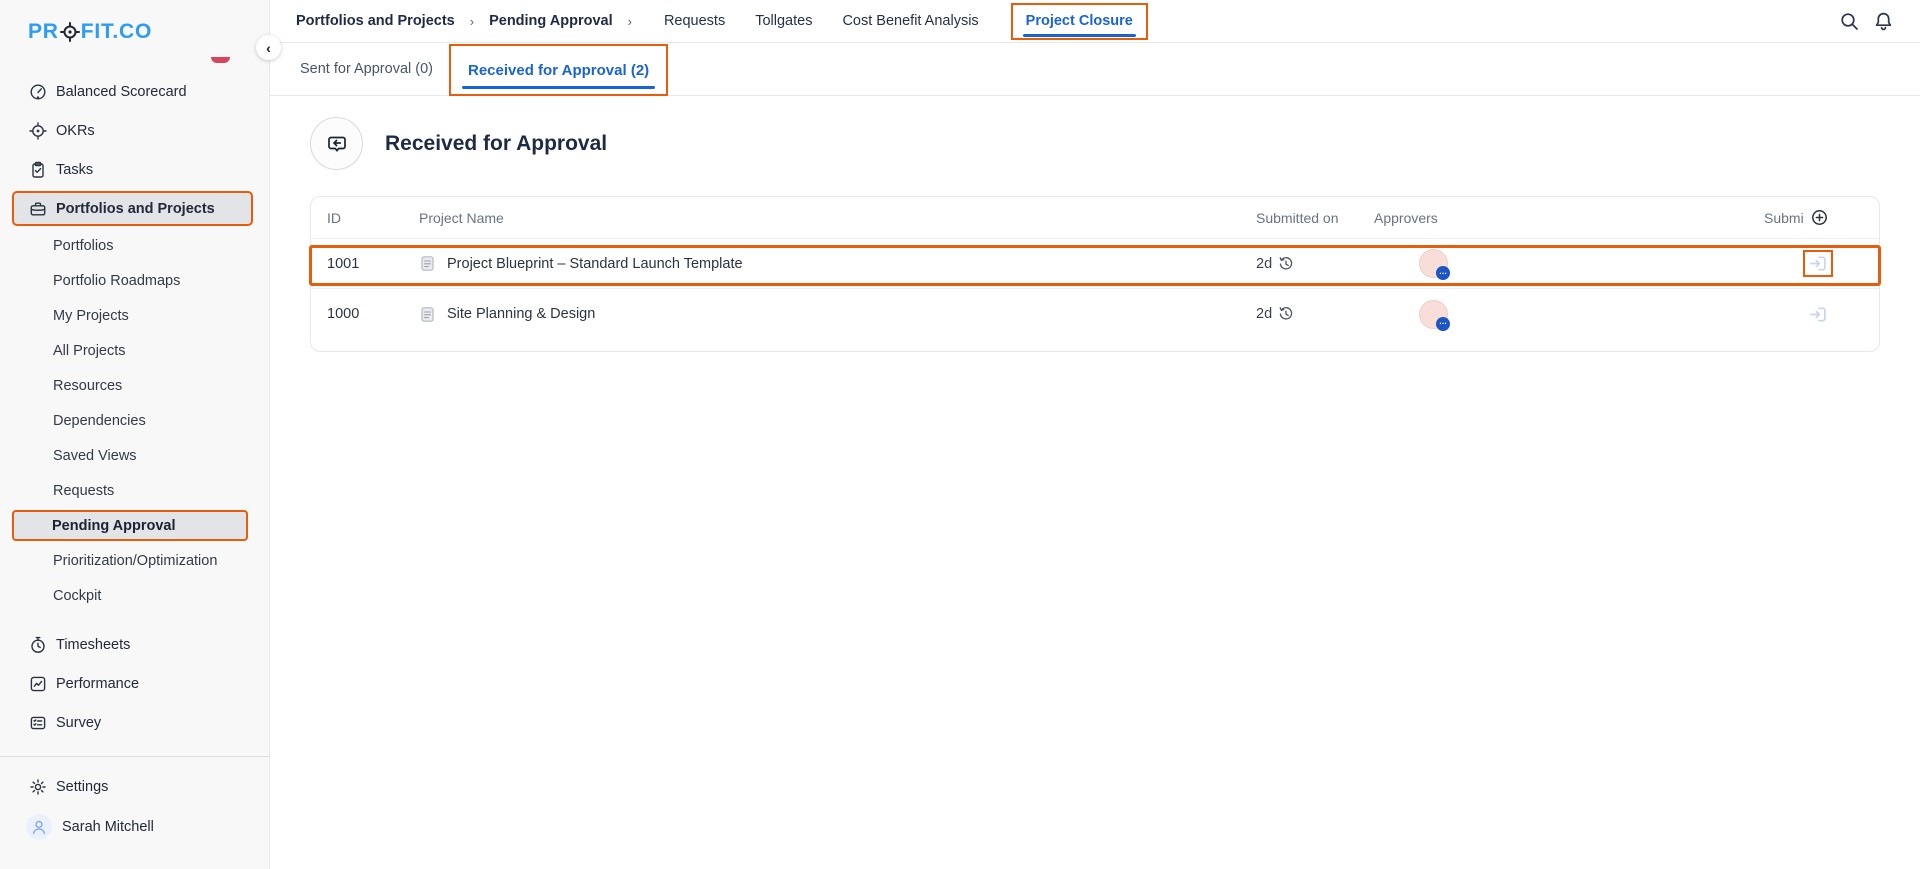 This screenshot has height=869, width=1920. I want to click on sidebar-item-cockpit: Cockpit, so click(134, 595).